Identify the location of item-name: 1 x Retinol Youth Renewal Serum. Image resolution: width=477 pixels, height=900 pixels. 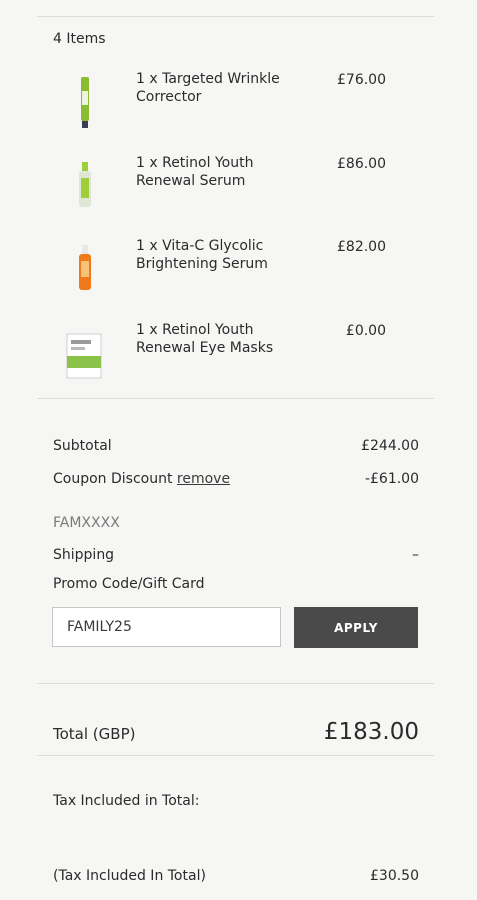
(195, 172).